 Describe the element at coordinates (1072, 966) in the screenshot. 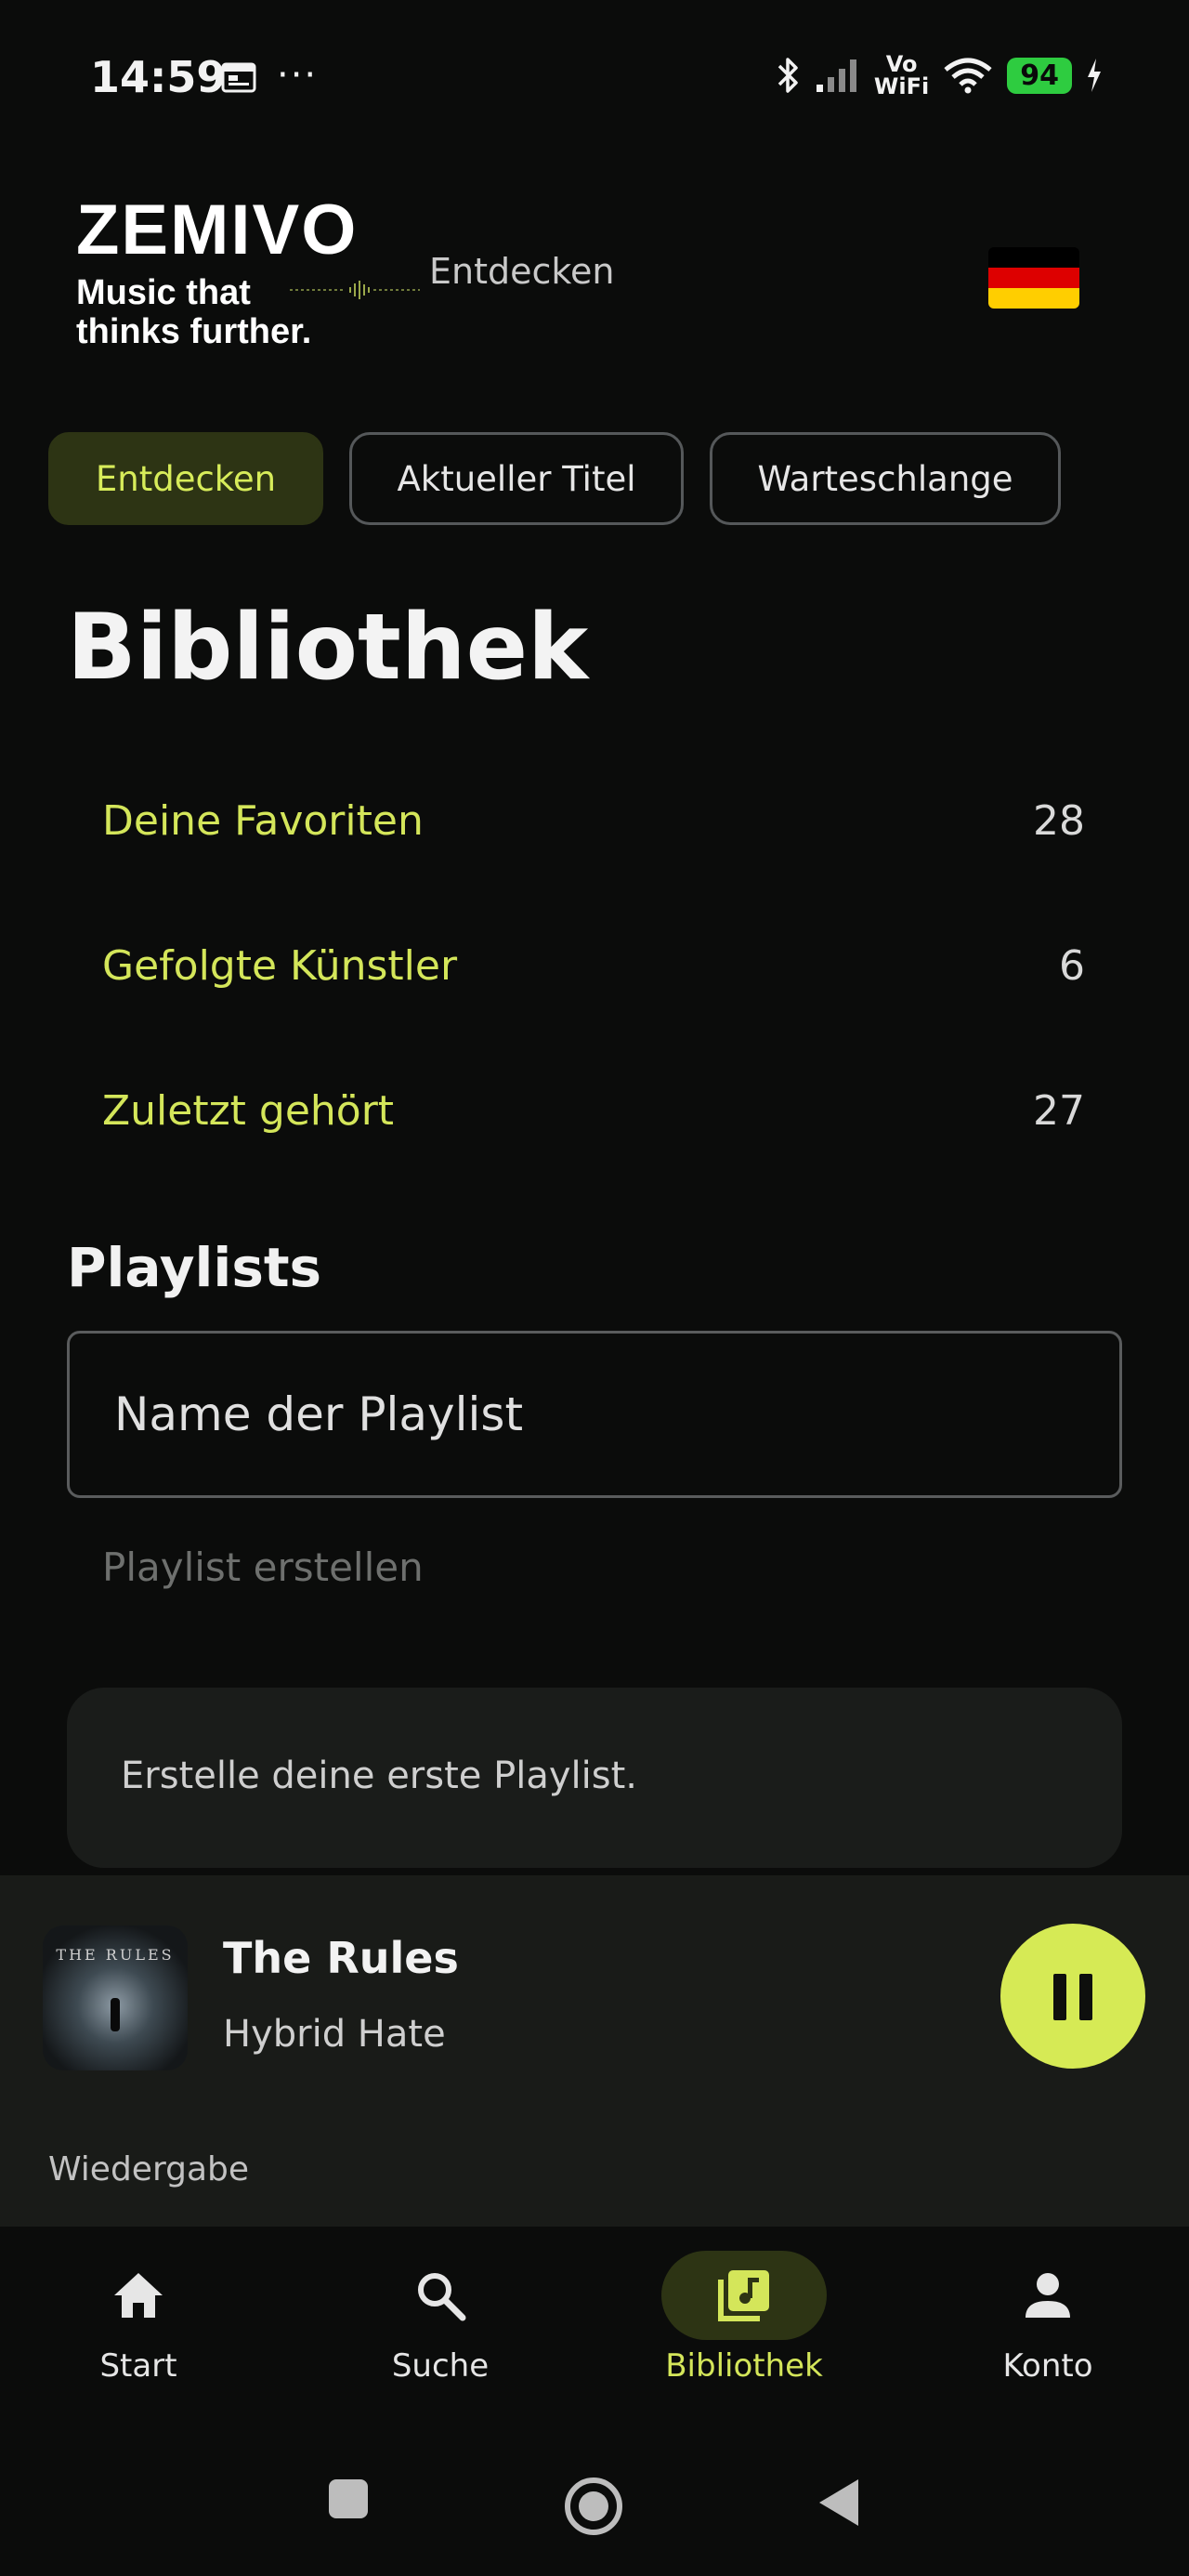

I see `library-row-count: 6` at that location.